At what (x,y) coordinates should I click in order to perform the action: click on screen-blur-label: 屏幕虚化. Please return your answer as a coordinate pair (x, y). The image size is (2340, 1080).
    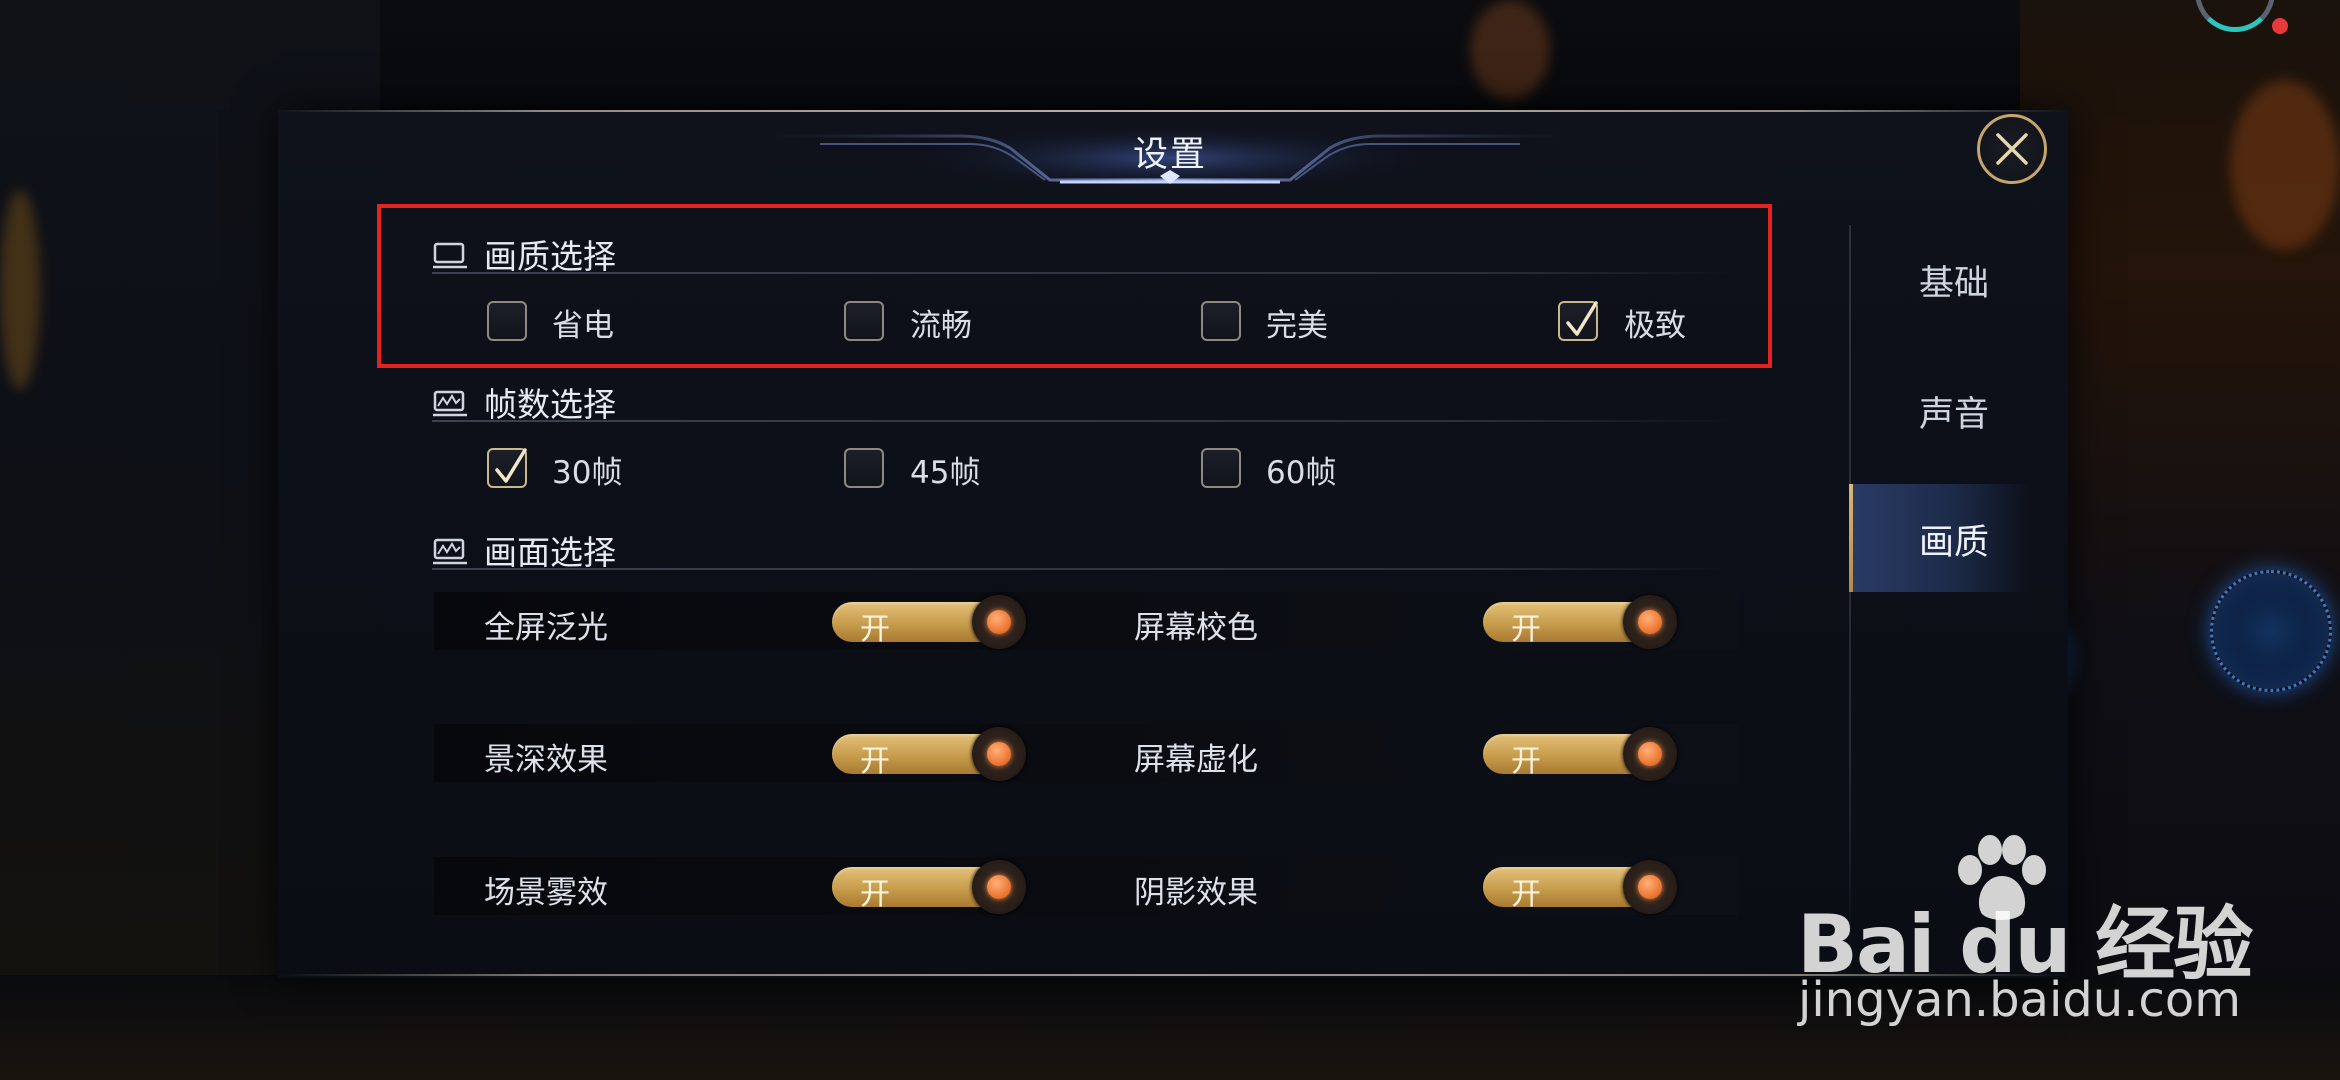
    Looking at the image, I should click on (1196, 760).